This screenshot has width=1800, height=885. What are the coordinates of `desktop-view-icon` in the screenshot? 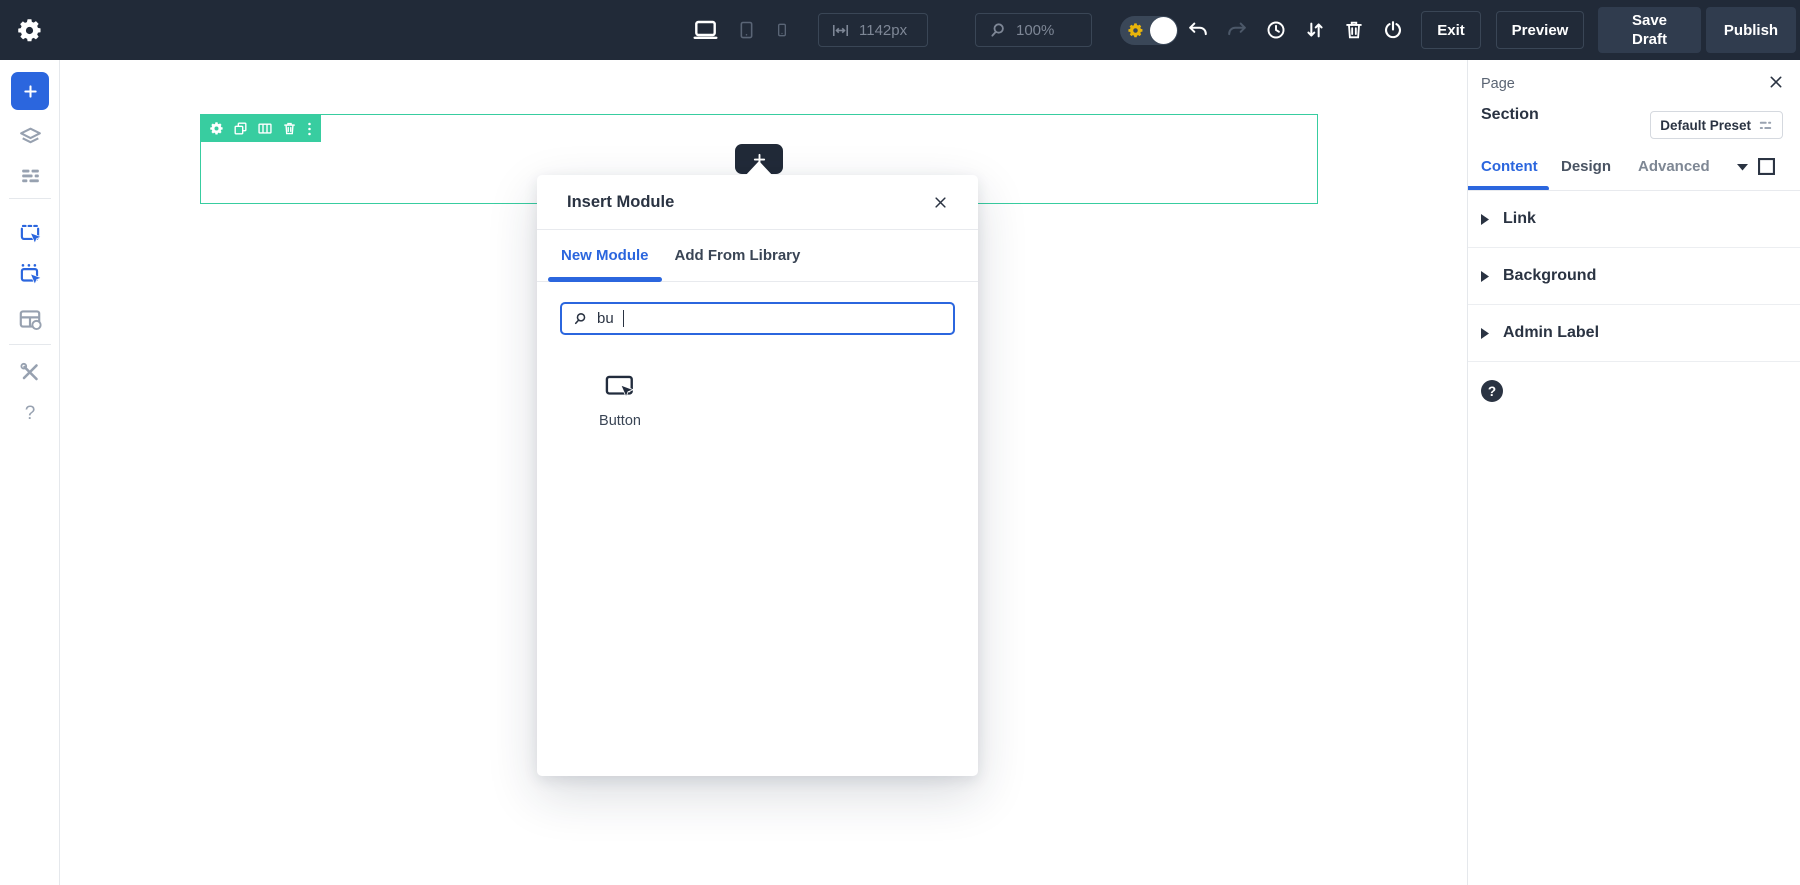 It's located at (705, 30).